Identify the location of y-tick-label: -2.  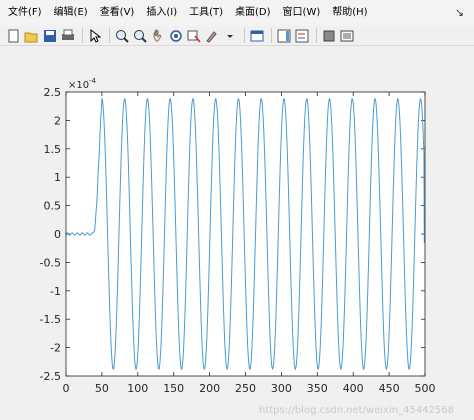
(55, 348).